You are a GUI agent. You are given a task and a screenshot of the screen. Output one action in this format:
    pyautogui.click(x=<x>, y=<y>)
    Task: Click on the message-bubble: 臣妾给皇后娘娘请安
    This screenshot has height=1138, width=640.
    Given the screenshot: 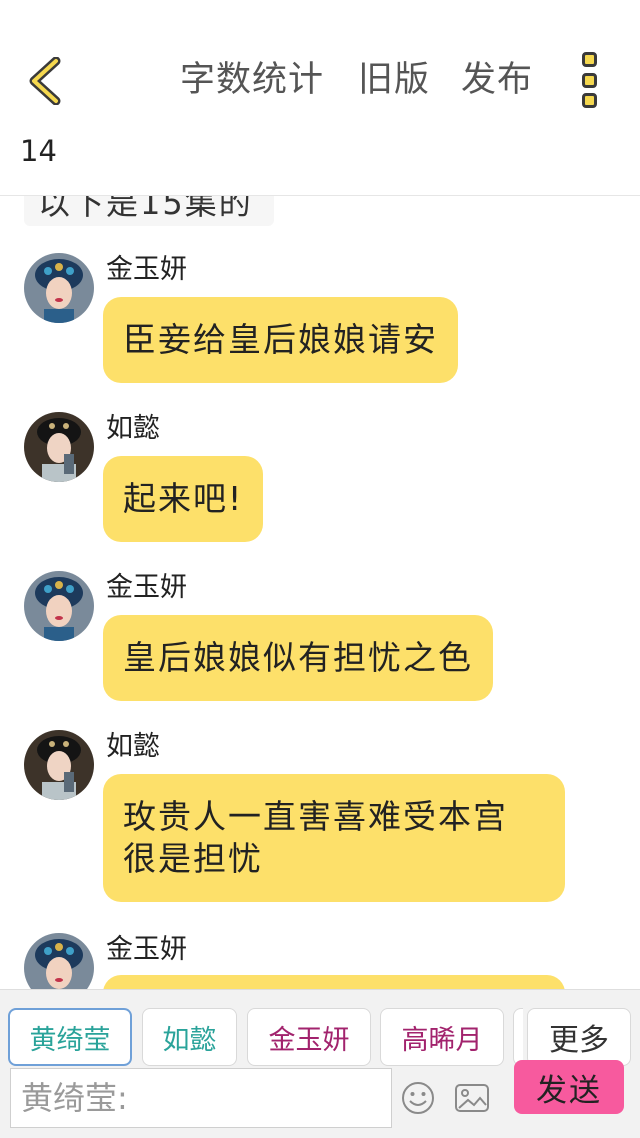 What is the action you would take?
    pyautogui.click(x=280, y=340)
    